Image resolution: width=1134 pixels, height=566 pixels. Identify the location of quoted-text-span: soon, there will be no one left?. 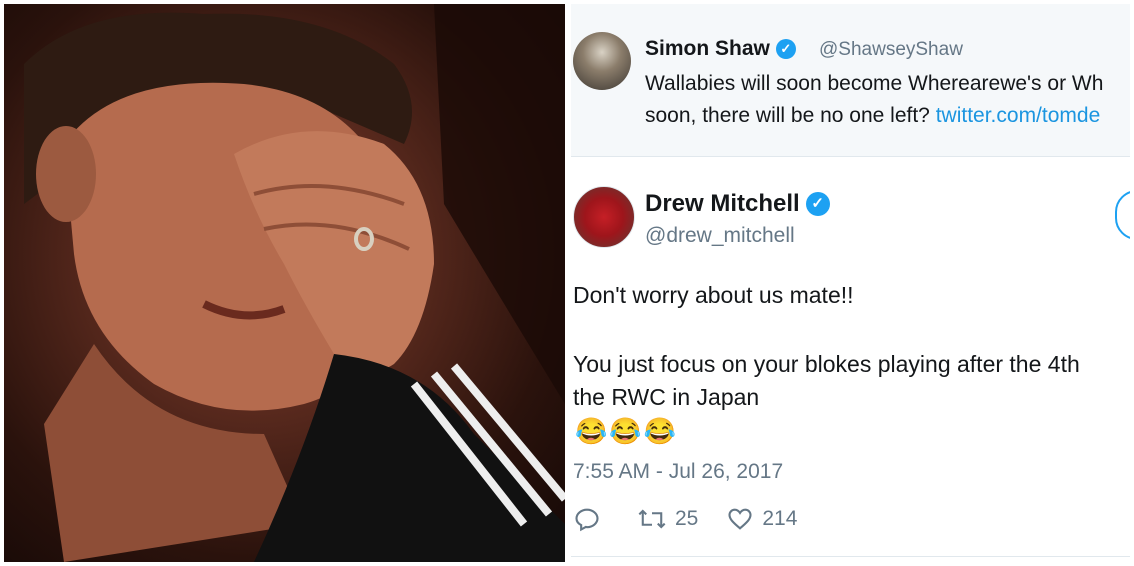
(790, 115).